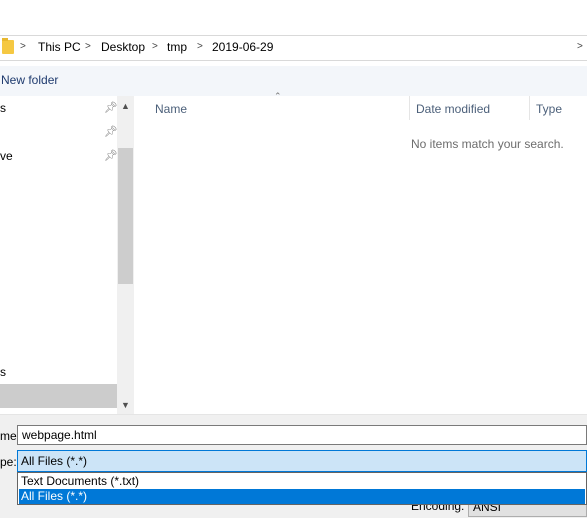 This screenshot has width=587, height=518. I want to click on filename-input, so click(302, 435).